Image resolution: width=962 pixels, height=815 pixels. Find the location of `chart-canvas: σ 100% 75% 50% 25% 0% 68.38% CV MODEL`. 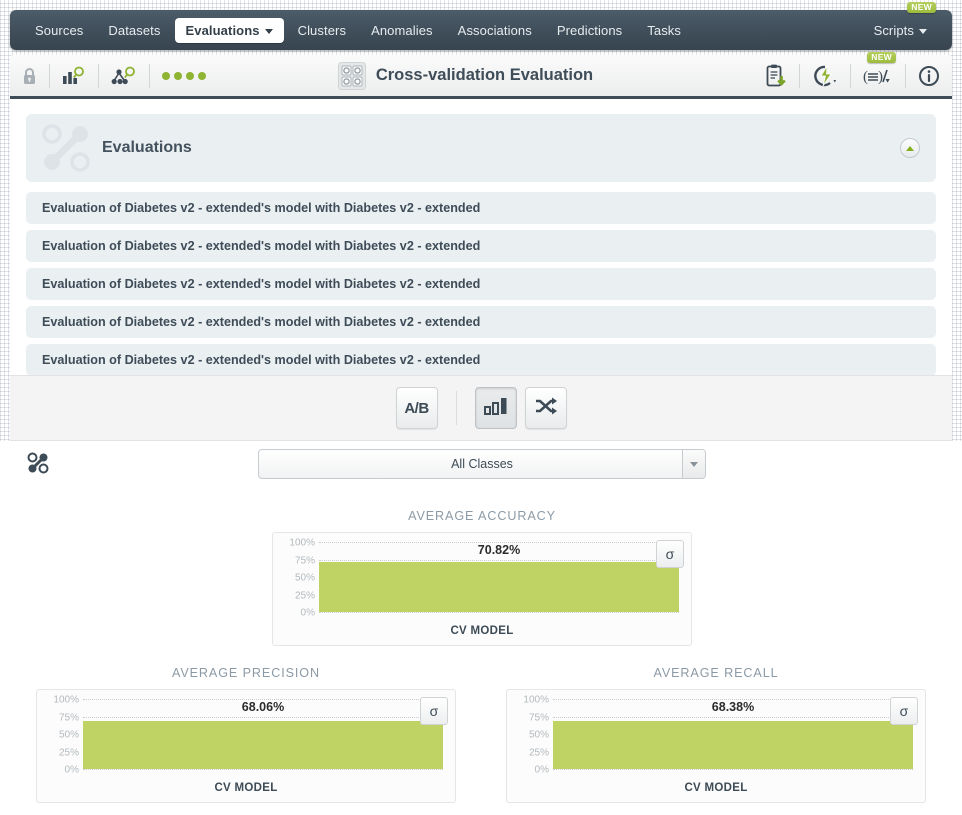

chart-canvas: σ 100% 75% 50% 25% 0% 68.38% CV MODEL is located at coordinates (716, 746).